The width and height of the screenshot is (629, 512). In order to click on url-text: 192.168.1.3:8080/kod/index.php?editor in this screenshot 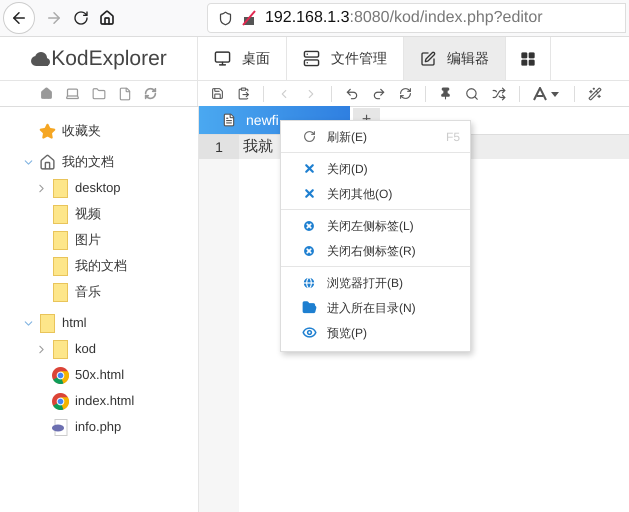, I will do `click(404, 18)`.